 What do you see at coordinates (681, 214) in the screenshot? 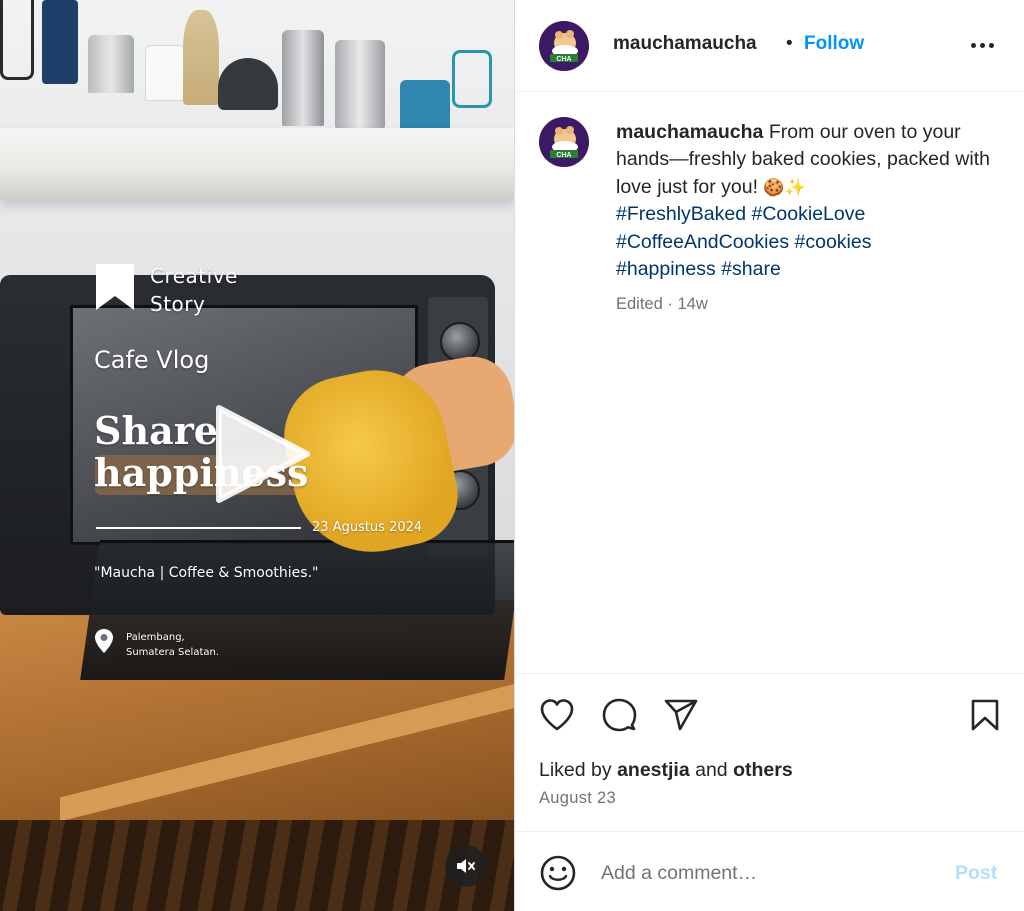
I see `hashtag-link: #FreshlyBaked` at bounding box center [681, 214].